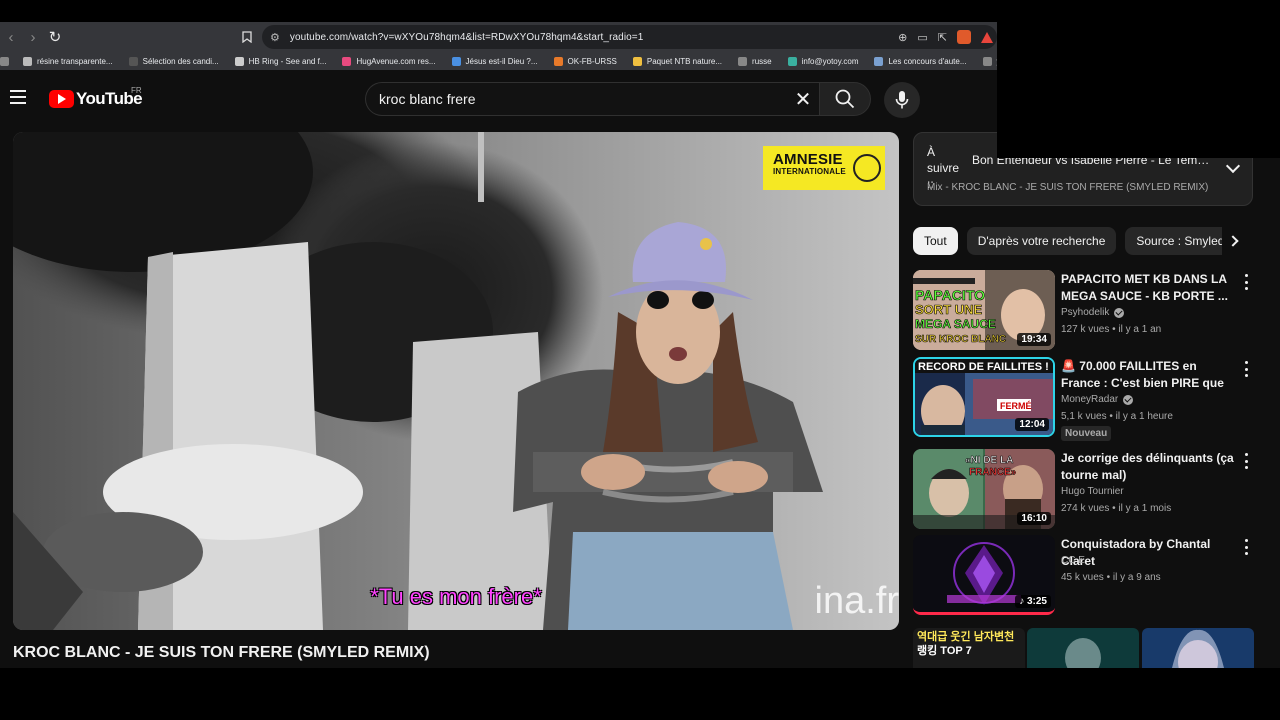 The height and width of the screenshot is (720, 1280). What do you see at coordinates (1034, 339) in the screenshot?
I see `video-duration: 19:34` at bounding box center [1034, 339].